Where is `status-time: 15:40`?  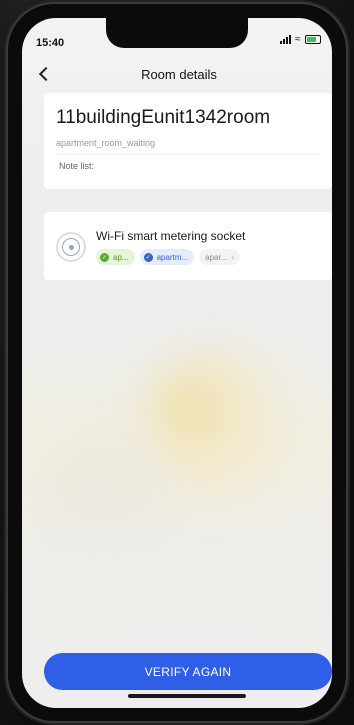
status-time: 15:40 is located at coordinates (50, 43).